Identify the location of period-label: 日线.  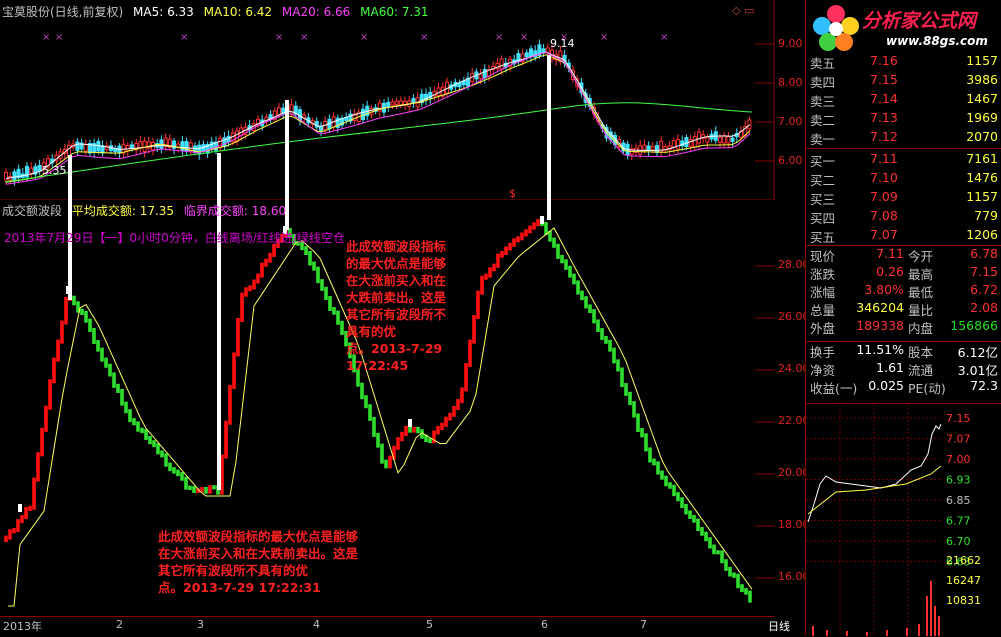
(779, 626).